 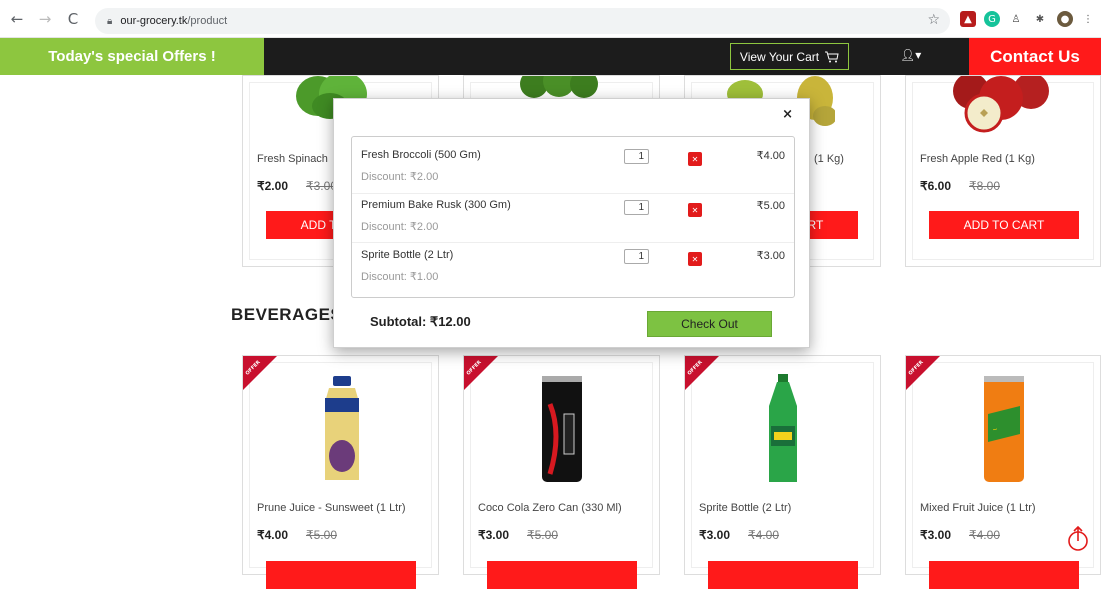 I want to click on product-old-price: ₹8.00, so click(x=984, y=186).